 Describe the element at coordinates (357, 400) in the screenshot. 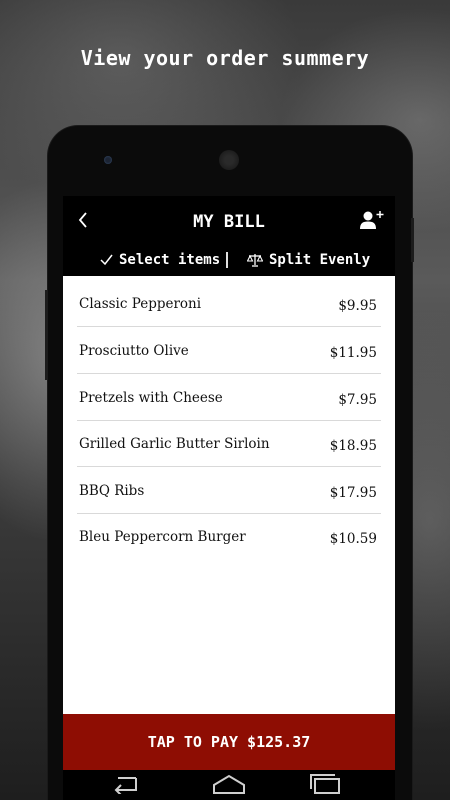

I see `item-price: $7.95` at that location.